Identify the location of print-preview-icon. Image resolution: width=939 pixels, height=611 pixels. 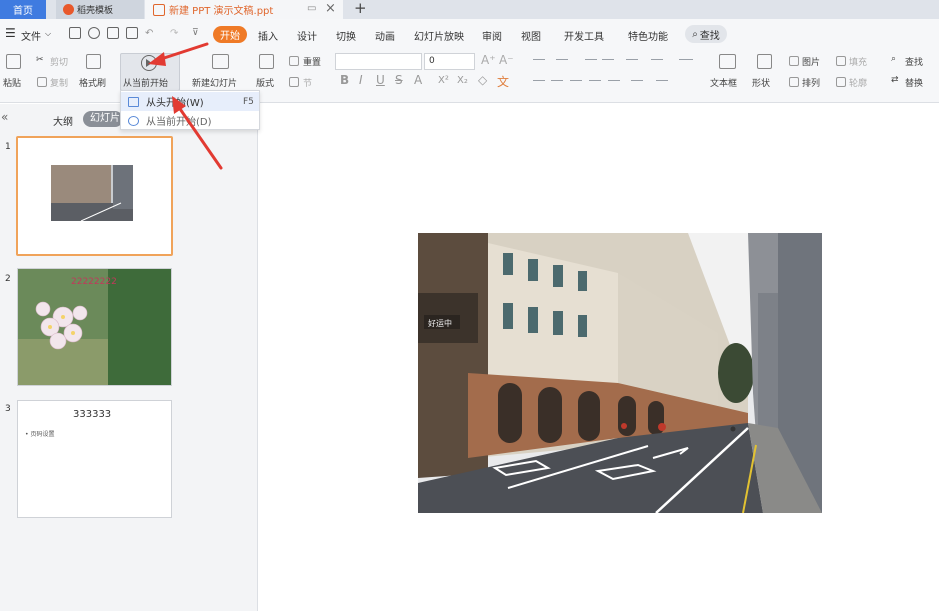
(132, 33).